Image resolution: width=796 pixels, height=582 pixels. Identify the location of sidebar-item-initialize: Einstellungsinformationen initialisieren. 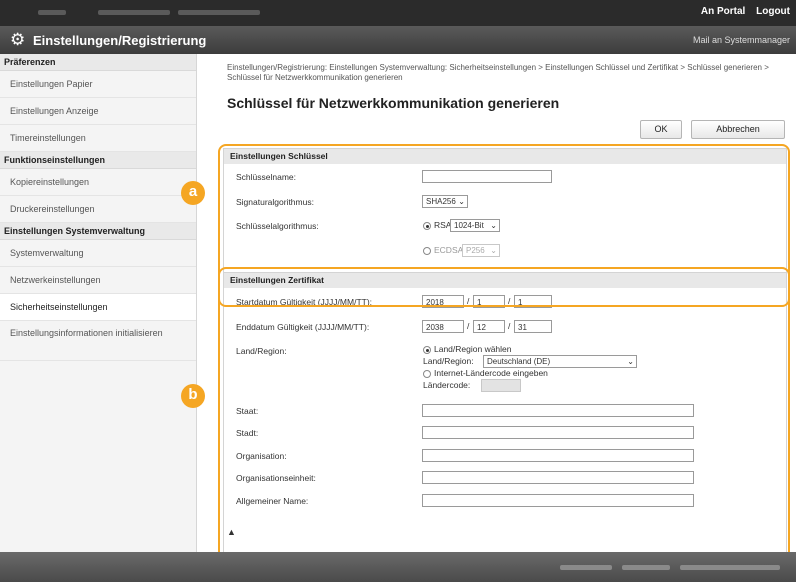
(98, 341).